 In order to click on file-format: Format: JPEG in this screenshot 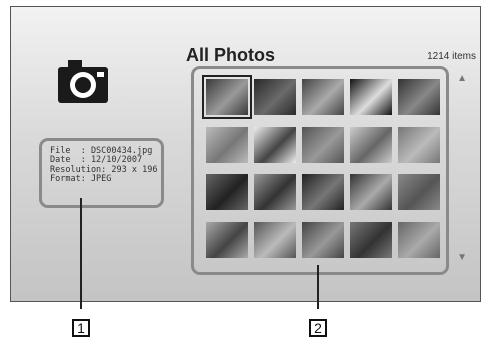, I will do `click(81, 179)`.